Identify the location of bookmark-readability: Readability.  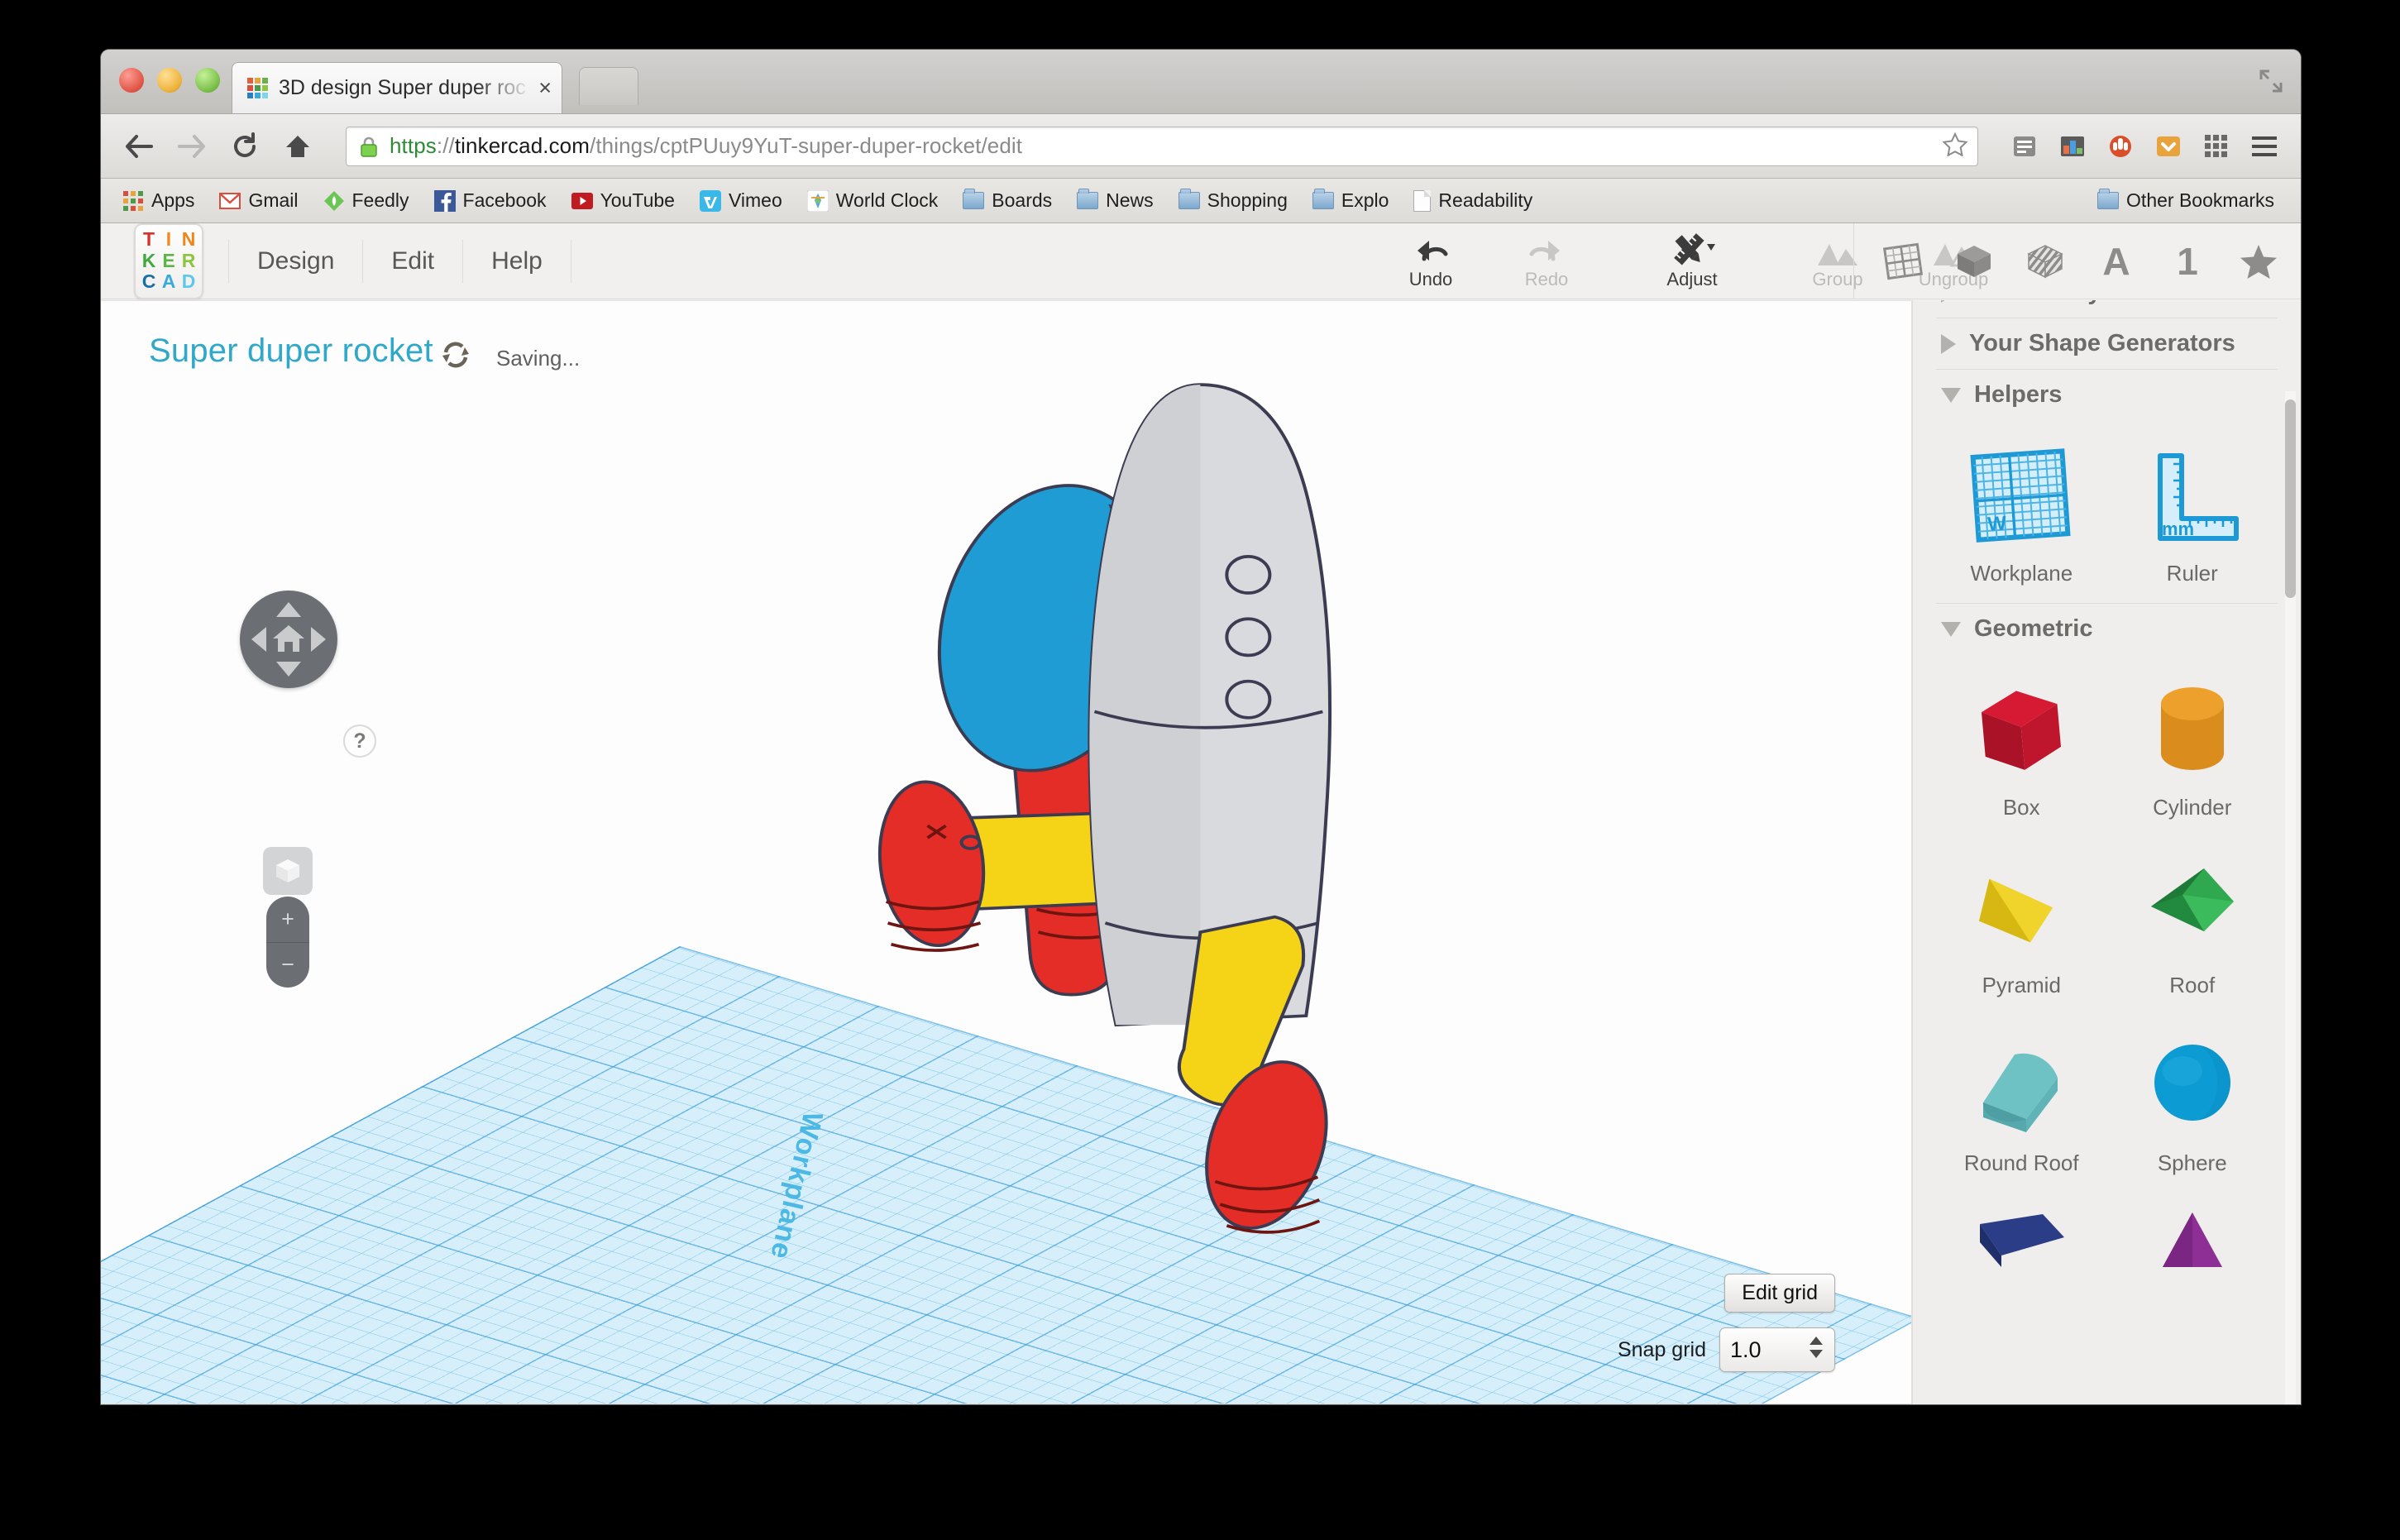
(1472, 200).